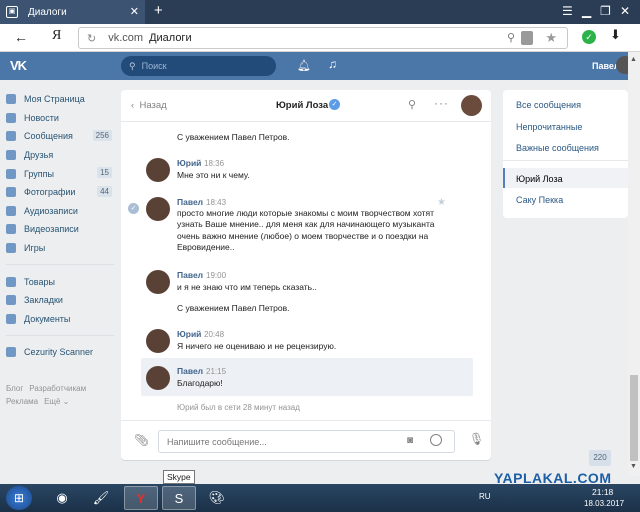 Image resolution: width=640 pixels, height=512 pixels. Describe the element at coordinates (60, 281) in the screenshot. I see `sidebar-item-goods: Товары` at that location.